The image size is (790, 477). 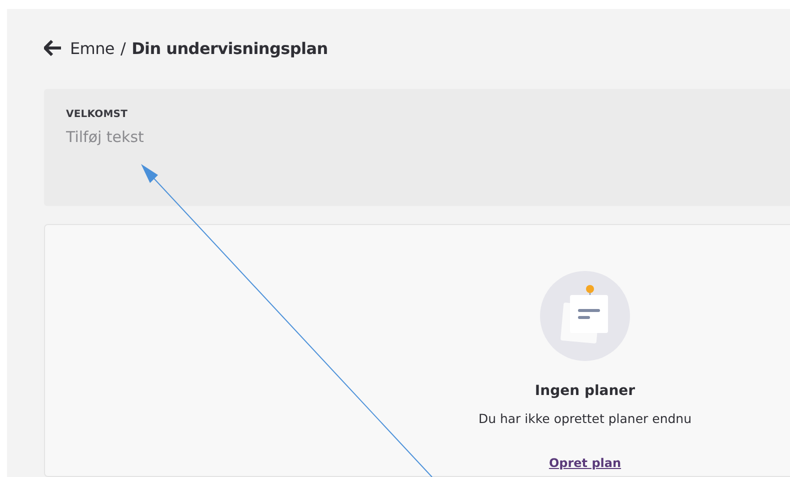 I want to click on back-button, so click(x=54, y=48).